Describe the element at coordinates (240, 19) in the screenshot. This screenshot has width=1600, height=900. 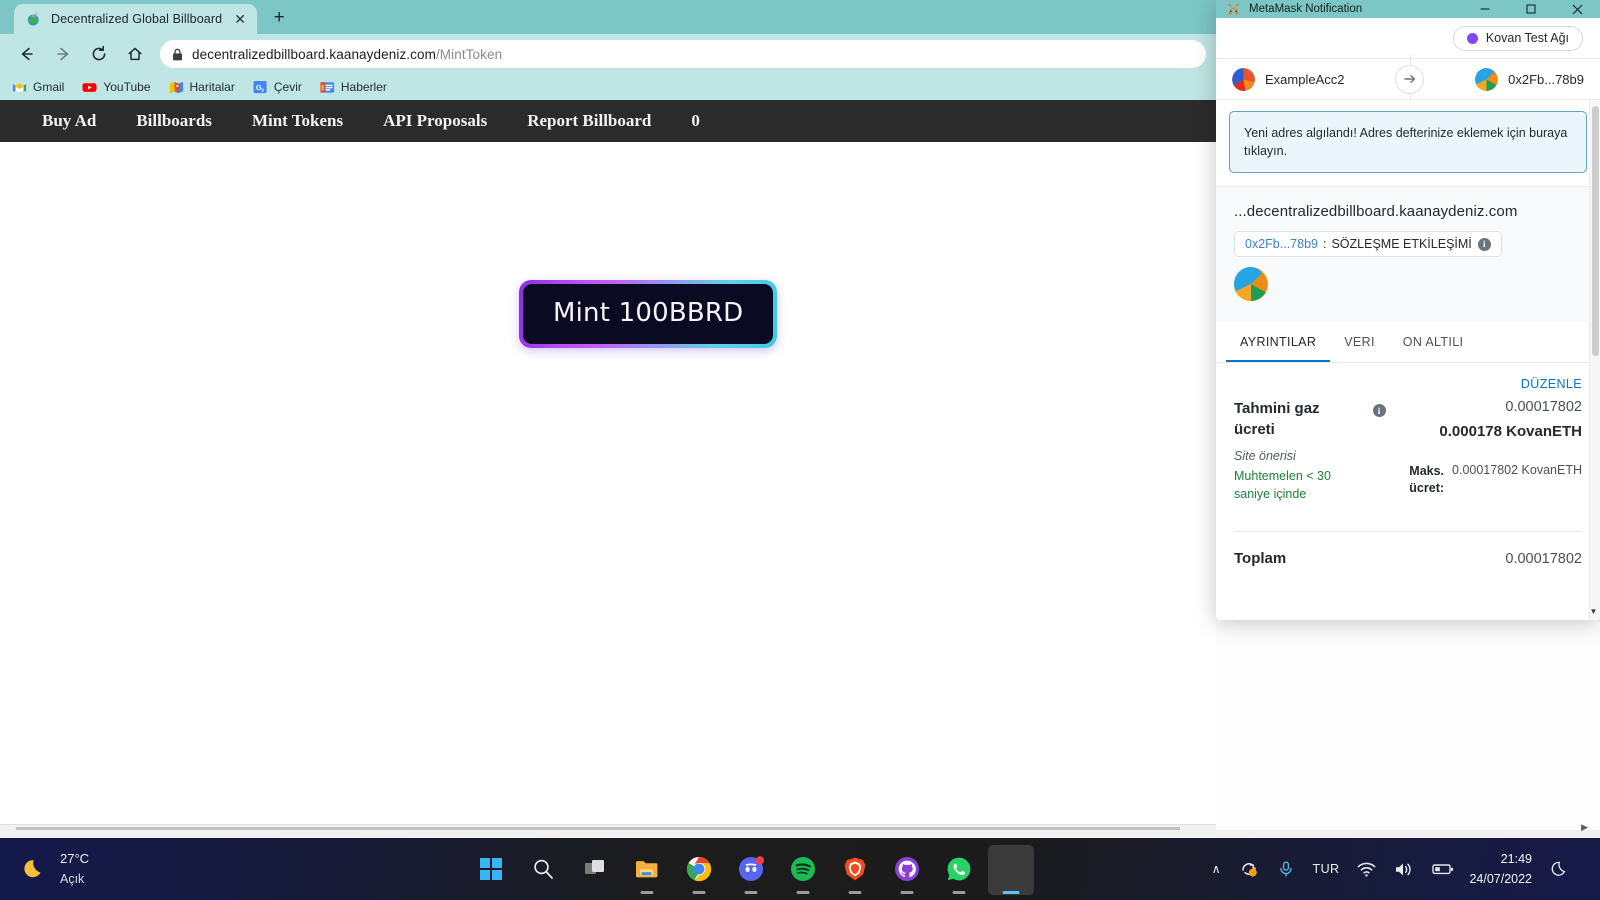
I see `close-icon: ✕` at that location.